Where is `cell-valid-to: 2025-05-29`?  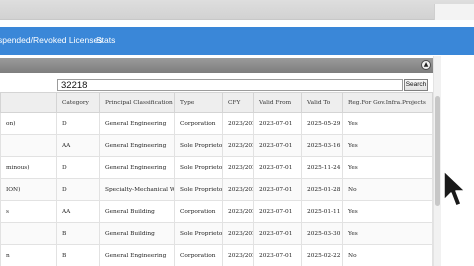
cell-valid-to: 2025-05-29 is located at coordinates (322, 123).